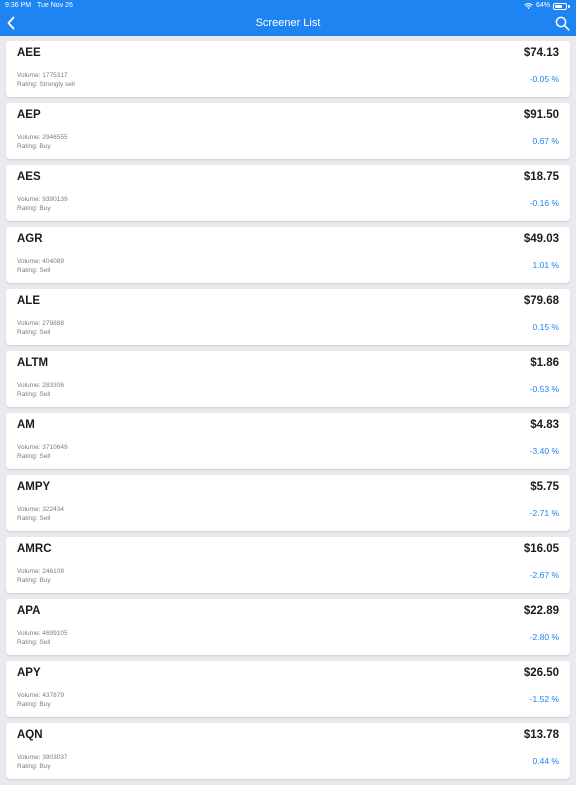 This screenshot has height=785, width=576. Describe the element at coordinates (29, 53) in the screenshot. I see `stock-symbol: AEE` at that location.